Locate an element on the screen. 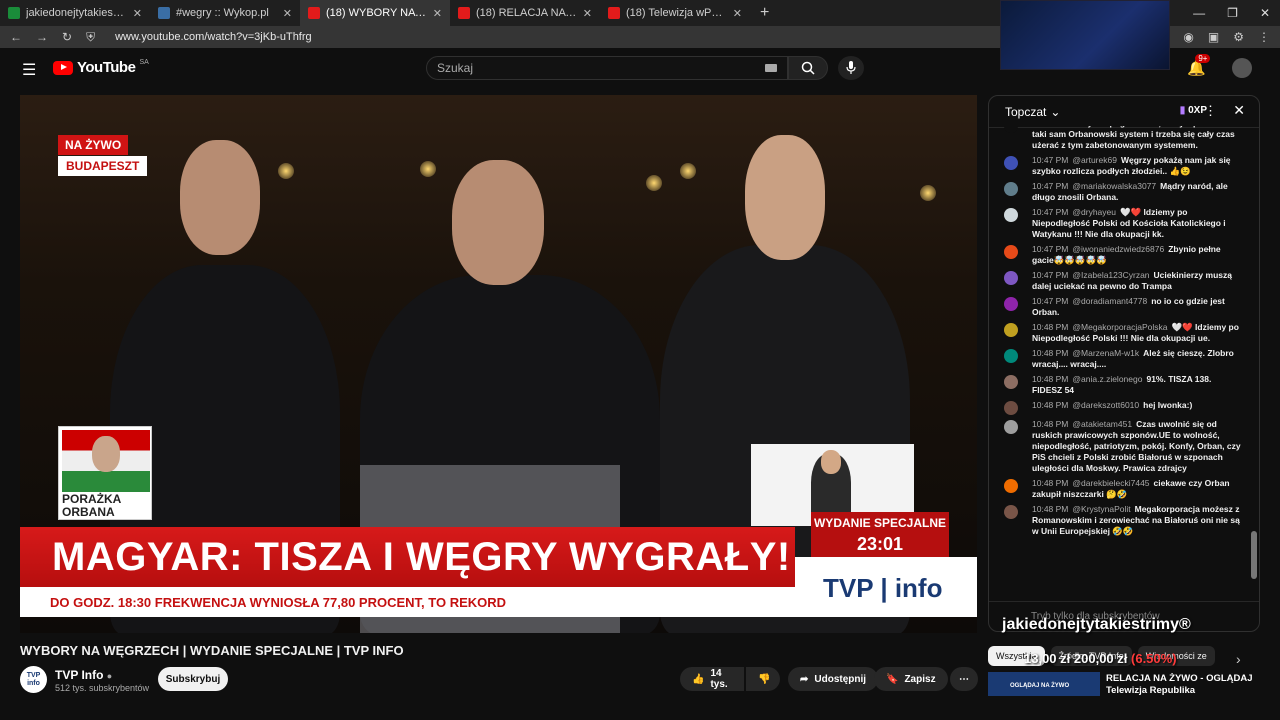 The width and height of the screenshot is (1280, 720). chat-message: 10:48 PM @darekszott6010 hej Iwonka:) is located at coordinates (1118, 407).